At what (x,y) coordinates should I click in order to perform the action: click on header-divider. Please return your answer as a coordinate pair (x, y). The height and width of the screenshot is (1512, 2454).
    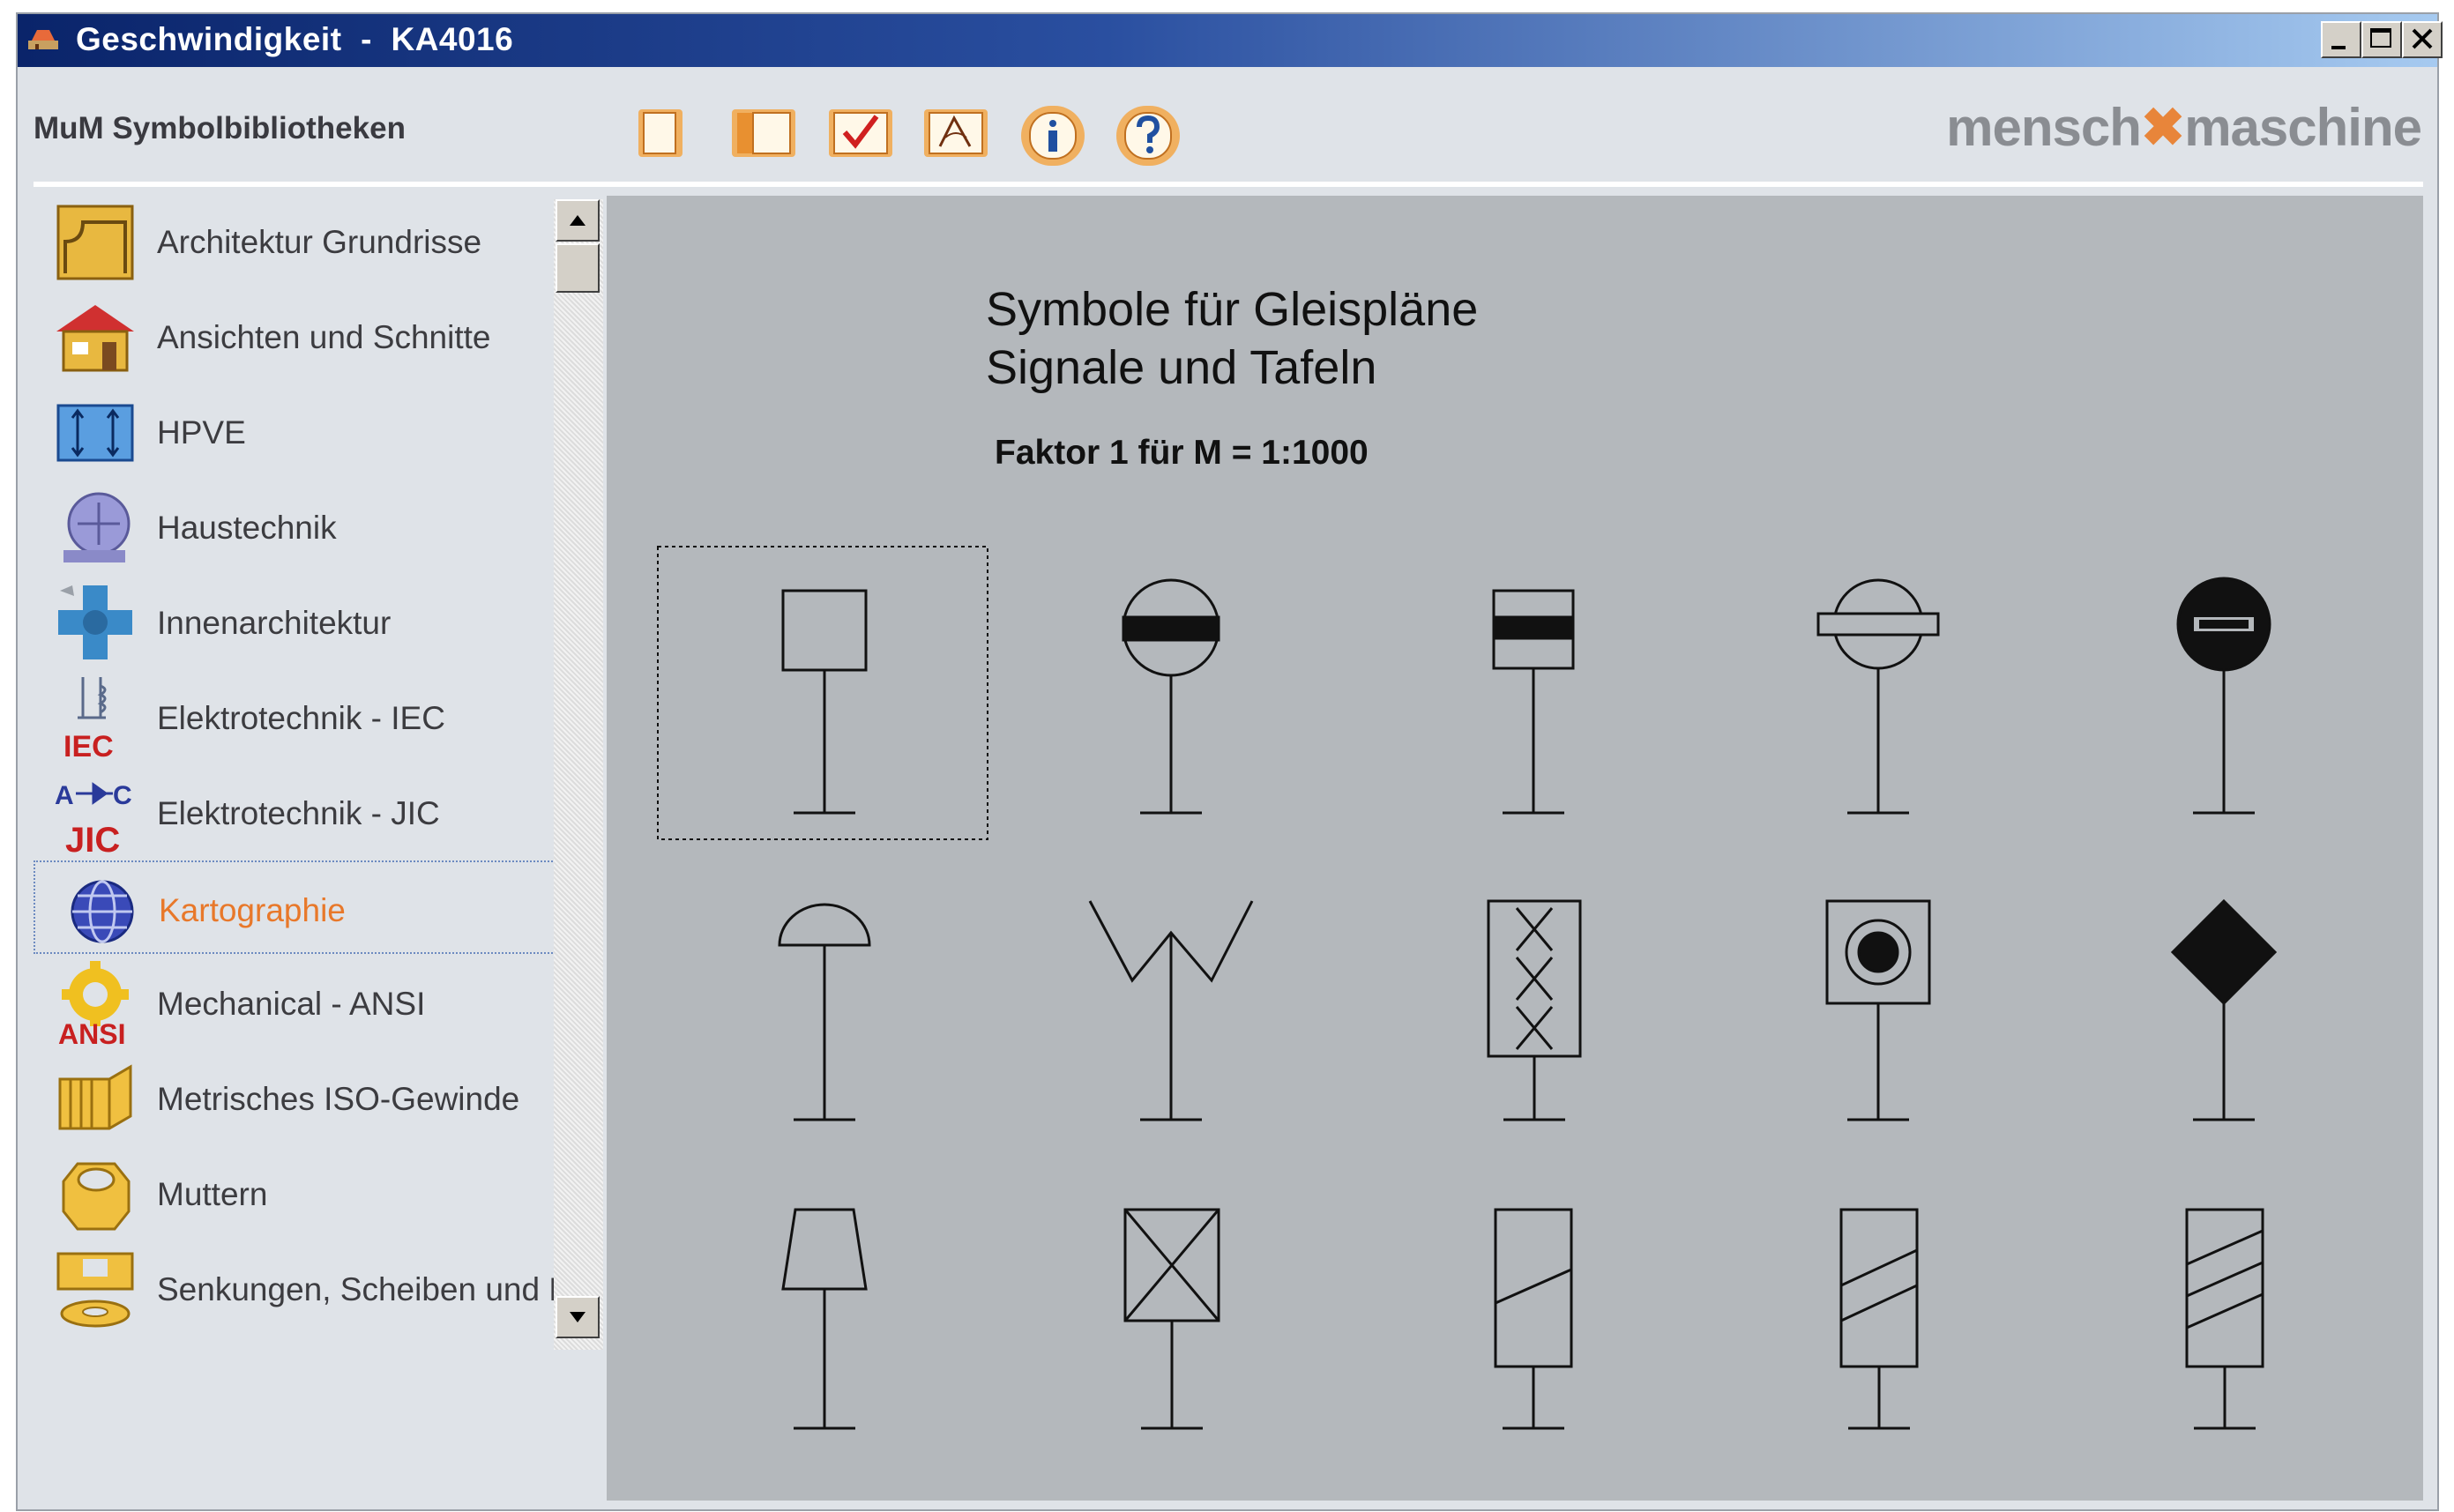
    Looking at the image, I should click on (1228, 184).